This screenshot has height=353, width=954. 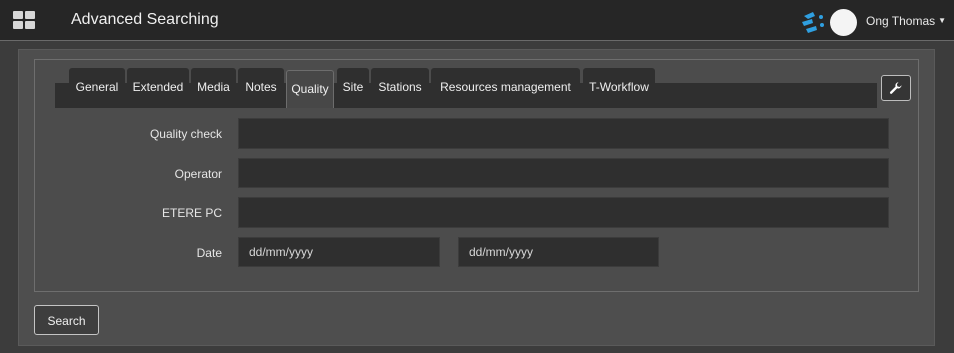 I want to click on tab-label: Media, so click(x=213, y=87).